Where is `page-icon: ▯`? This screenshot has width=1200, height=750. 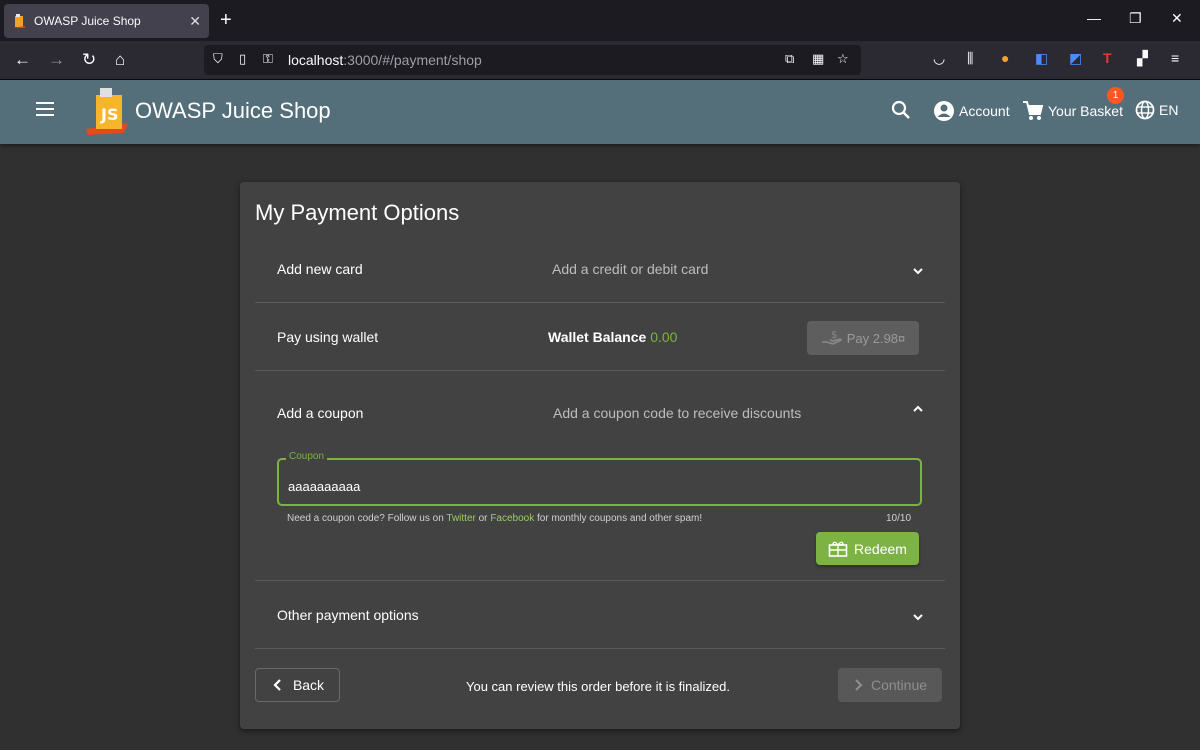 page-icon: ▯ is located at coordinates (242, 59).